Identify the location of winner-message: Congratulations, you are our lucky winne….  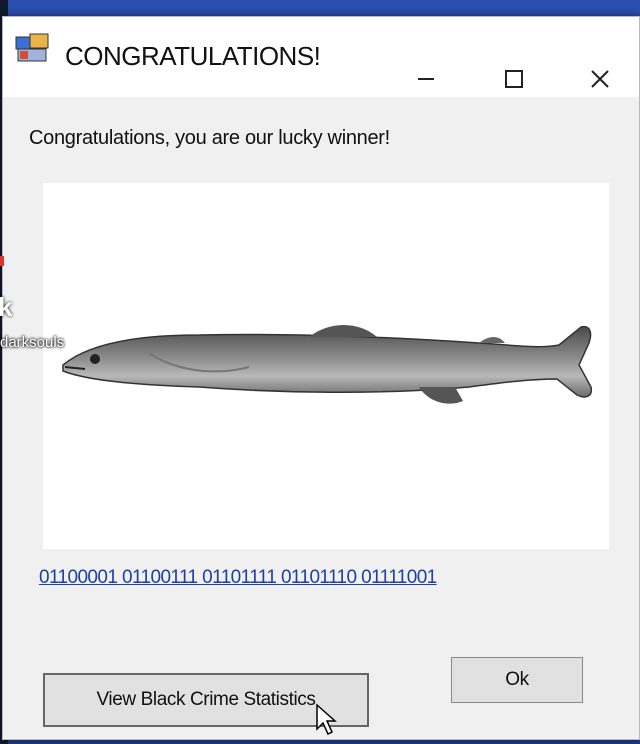
(209, 138).